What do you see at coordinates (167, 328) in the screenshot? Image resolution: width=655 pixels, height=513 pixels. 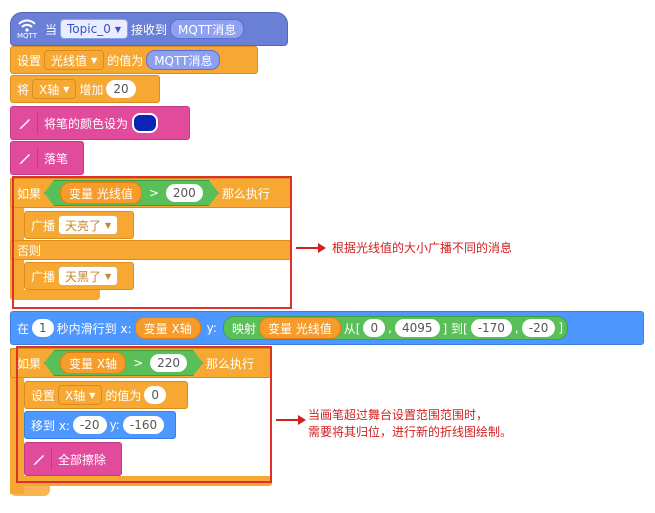 I see `x-axis-variable-reporter: 变量 X轴` at bounding box center [167, 328].